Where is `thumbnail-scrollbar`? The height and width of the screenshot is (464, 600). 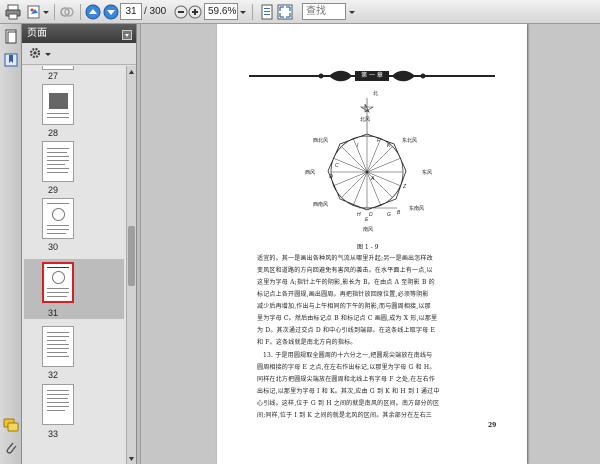 thumbnail-scrollbar is located at coordinates (131, 265).